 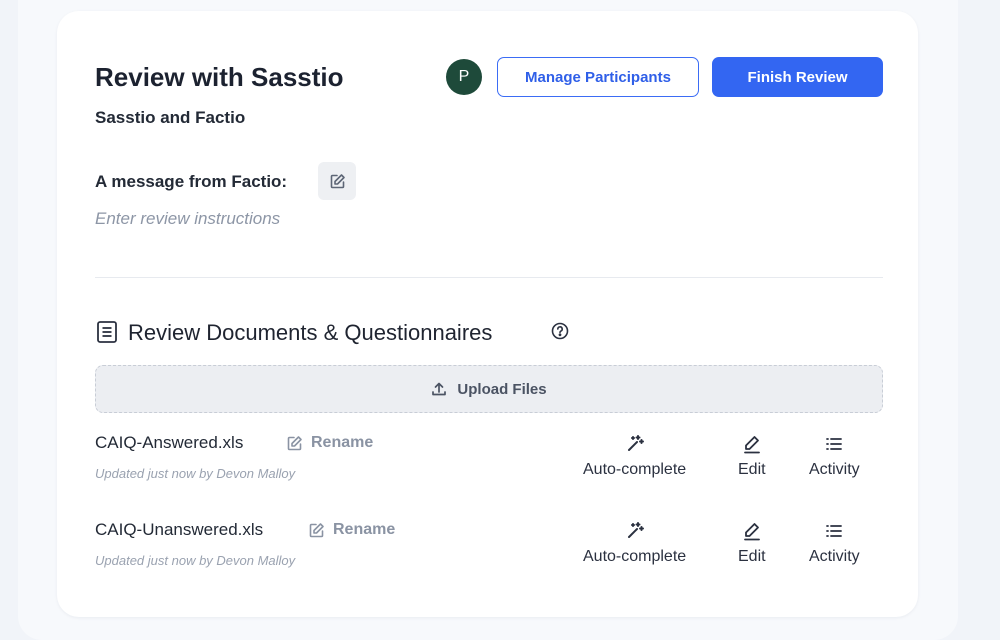 I want to click on section-title: Review Documents & Questionnaires, so click(x=310, y=332).